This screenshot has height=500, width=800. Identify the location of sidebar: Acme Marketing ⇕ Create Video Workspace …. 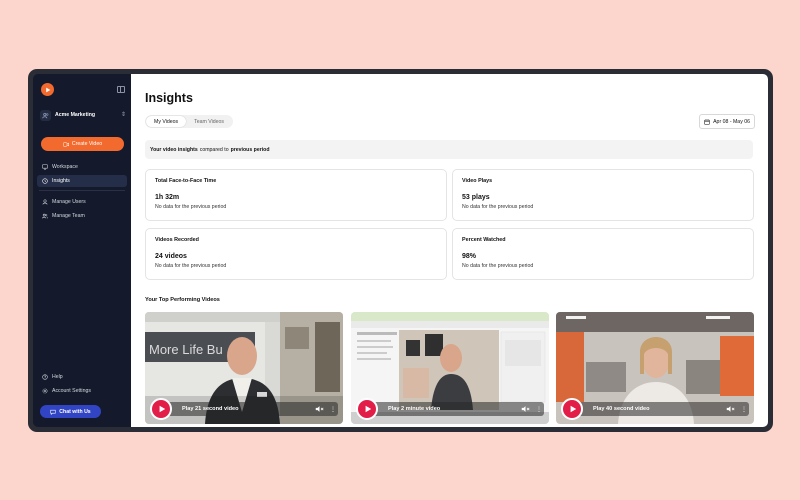
(82, 250).